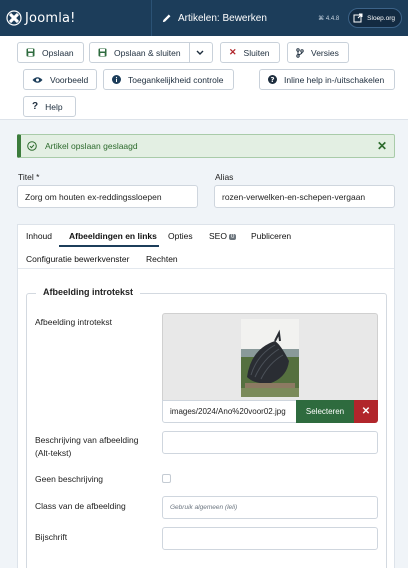  What do you see at coordinates (109, 246) in the screenshot?
I see `active-tab-indicator` at bounding box center [109, 246].